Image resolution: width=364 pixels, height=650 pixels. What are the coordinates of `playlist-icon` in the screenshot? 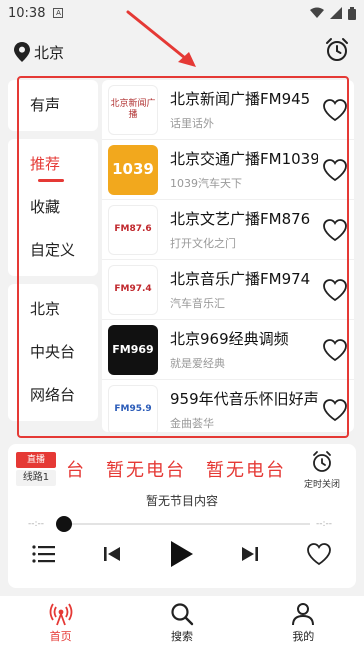 It's located at (43, 554).